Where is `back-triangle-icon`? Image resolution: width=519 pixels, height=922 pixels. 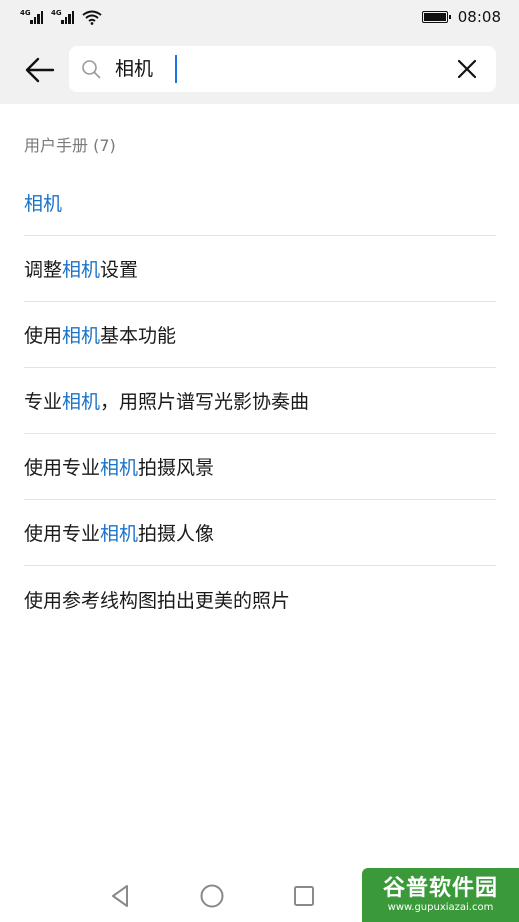 back-triangle-icon is located at coordinates (120, 896).